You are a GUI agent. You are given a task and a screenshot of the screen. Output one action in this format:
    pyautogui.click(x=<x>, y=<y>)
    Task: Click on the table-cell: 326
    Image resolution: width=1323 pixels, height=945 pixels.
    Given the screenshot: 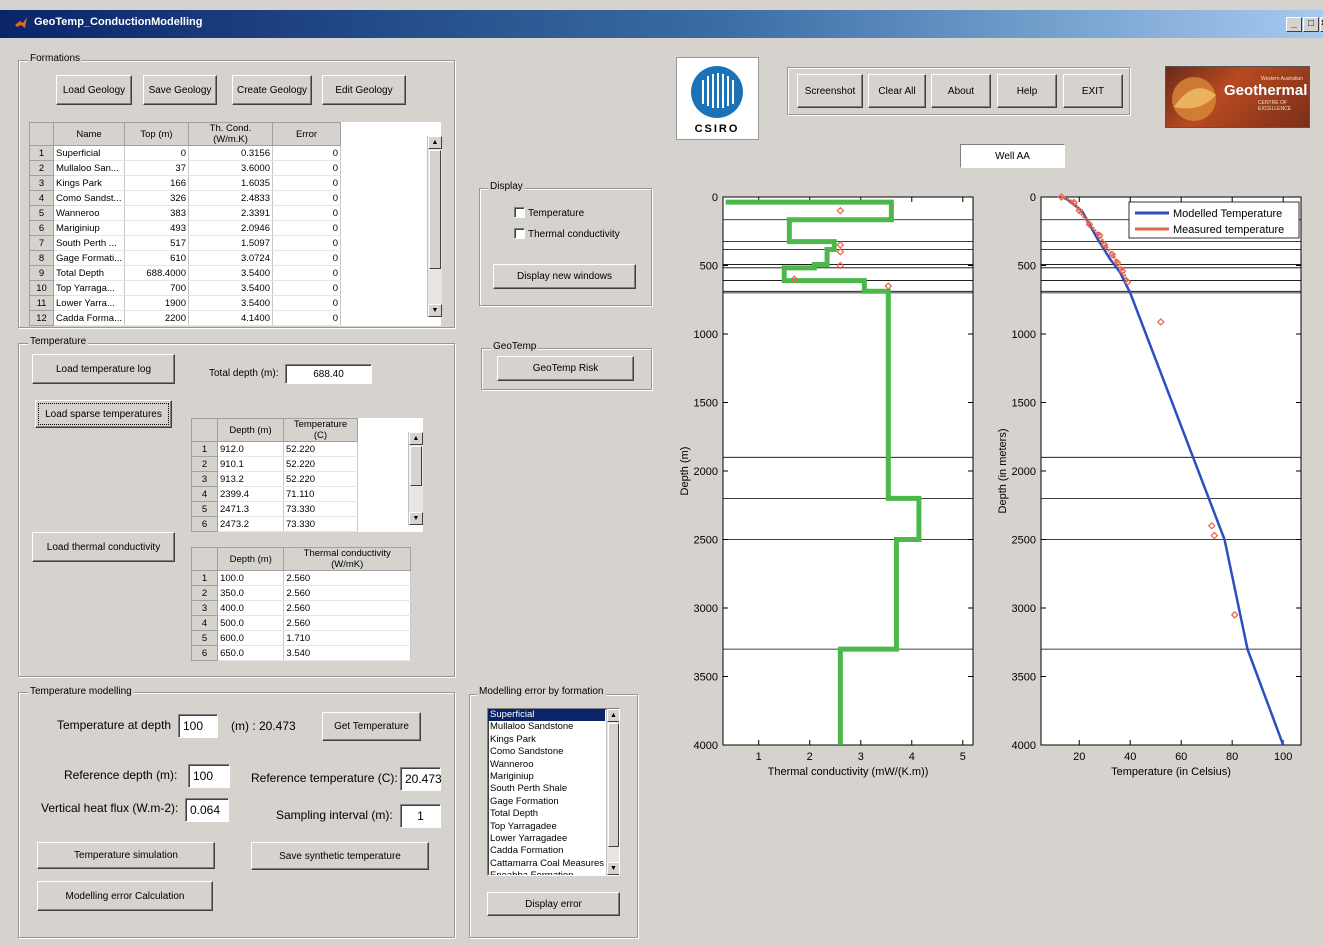 What is the action you would take?
    pyautogui.click(x=156, y=198)
    